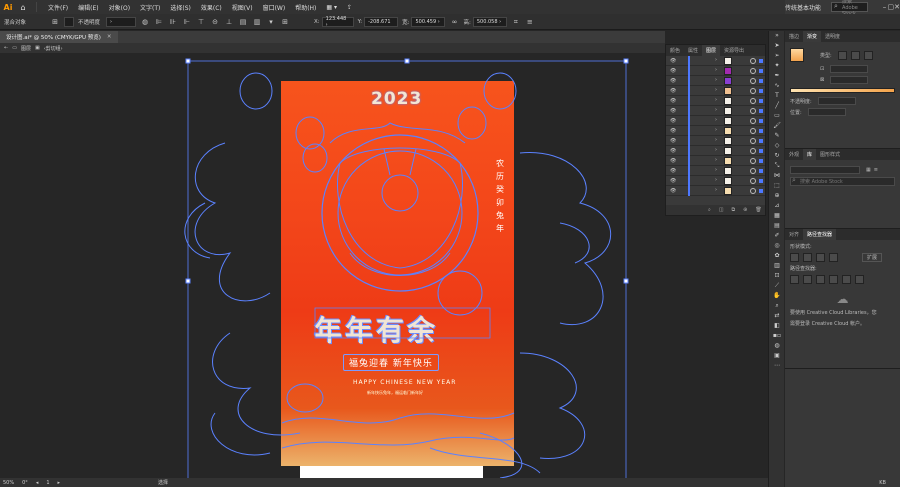  Describe the element at coordinates (454, 22) in the screenshot. I see `link-icon: ∞` at that location.